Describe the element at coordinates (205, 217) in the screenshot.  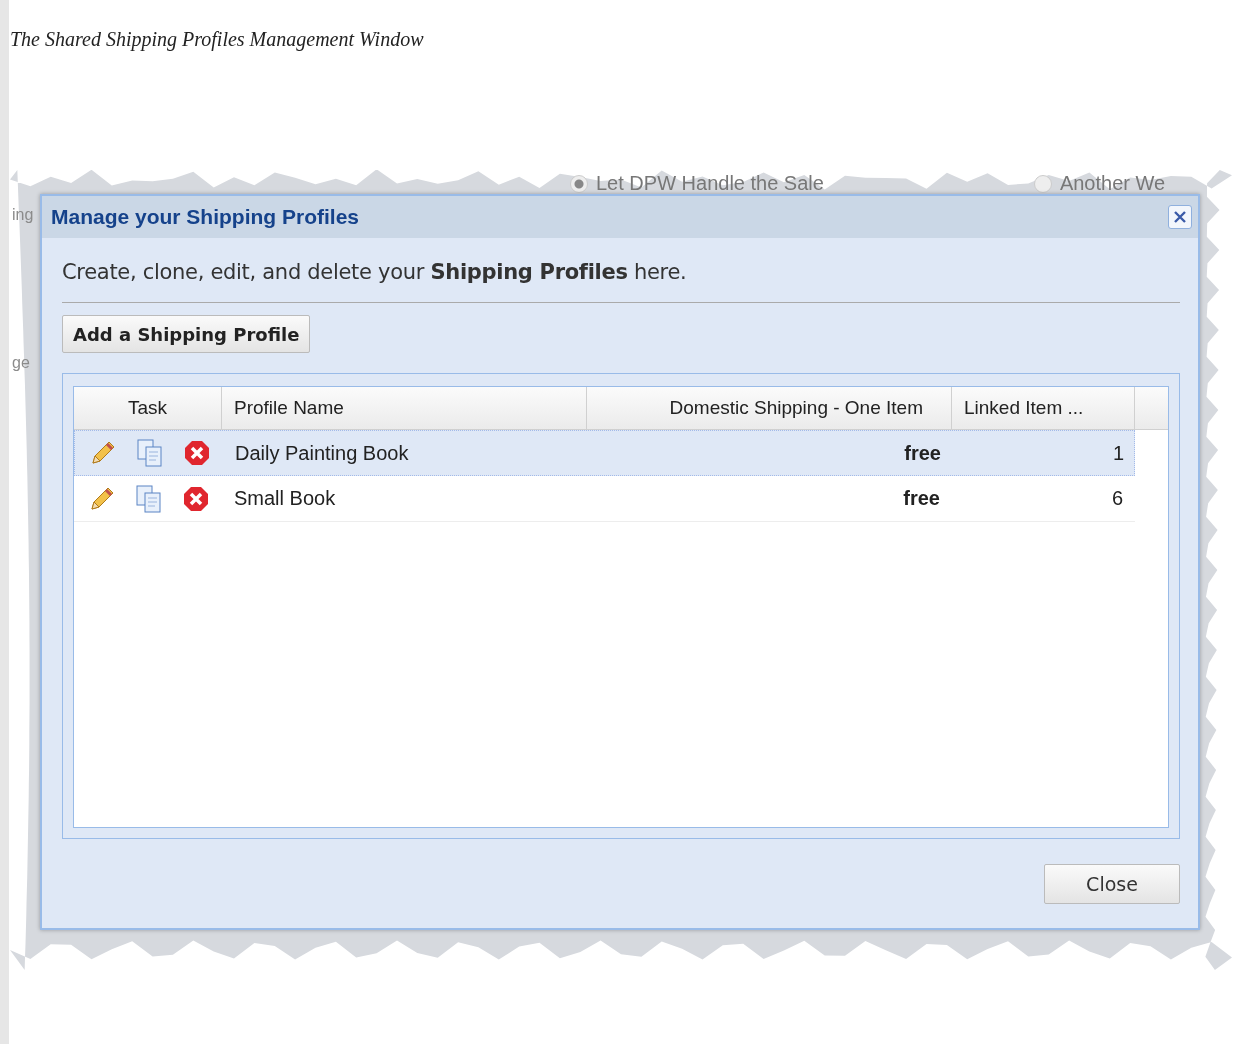
I see `dialog-title: Manage your Shipping Profiles` at that location.